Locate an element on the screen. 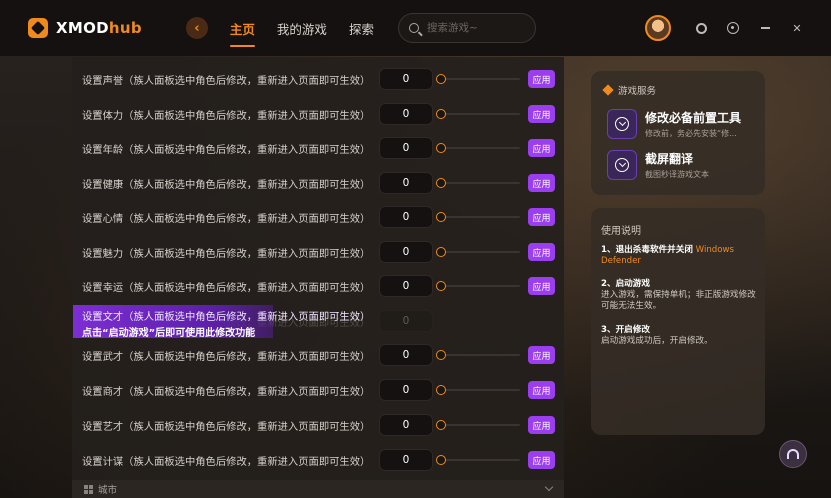  section-city-collapsed: 城市 is located at coordinates (318, 489).